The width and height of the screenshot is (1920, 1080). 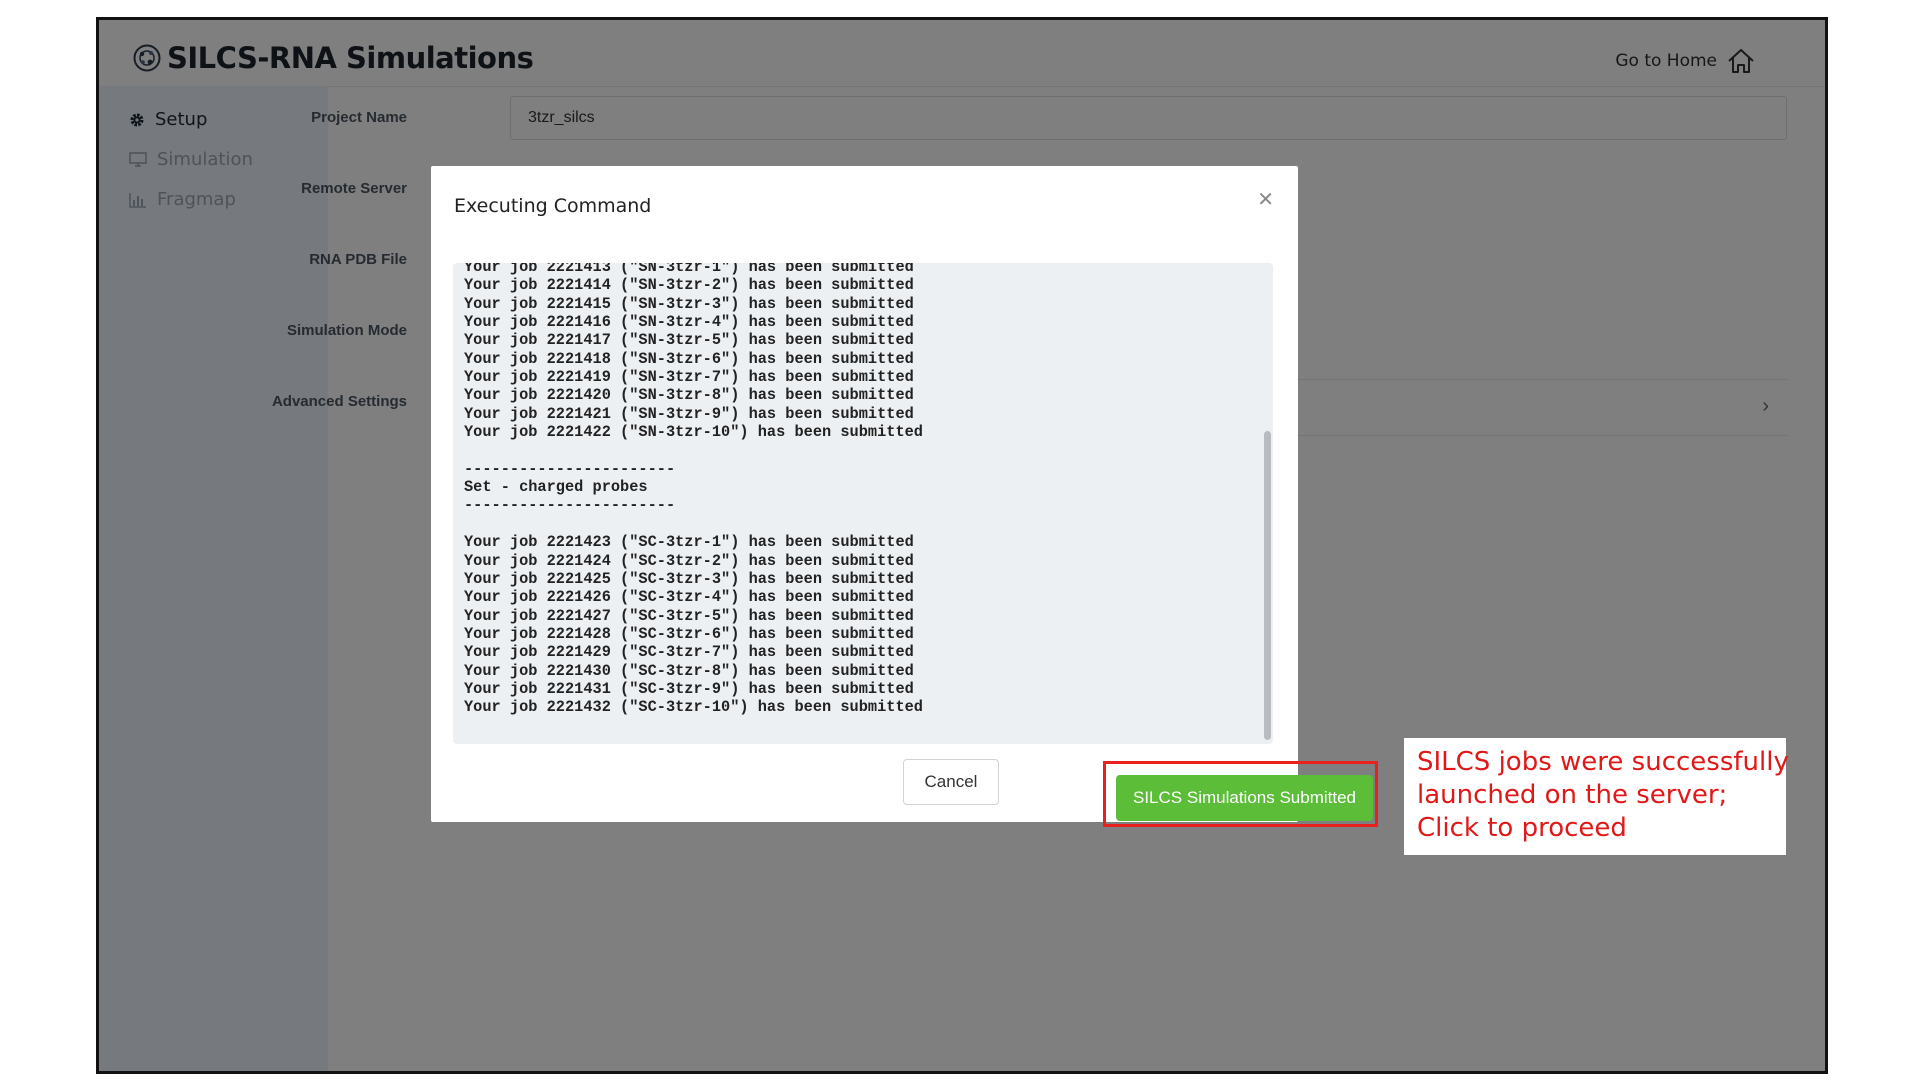 What do you see at coordinates (1522, 828) in the screenshot?
I see `annotation-line: Click to proceed` at bounding box center [1522, 828].